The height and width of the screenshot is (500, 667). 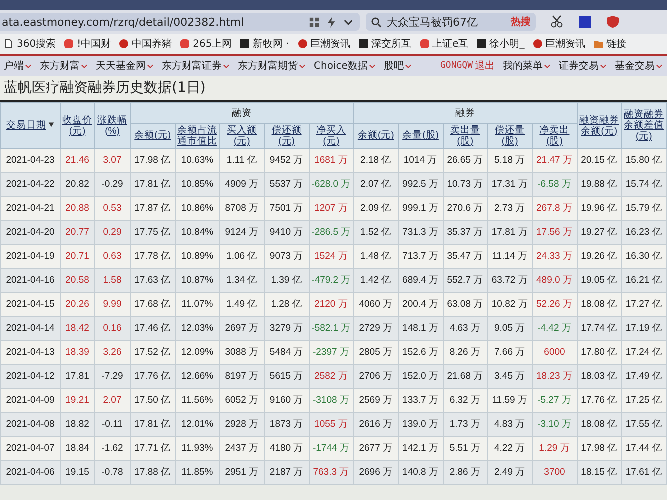 What do you see at coordinates (376, 376) in the screenshot?
I see `table-cell: 2706 万` at bounding box center [376, 376].